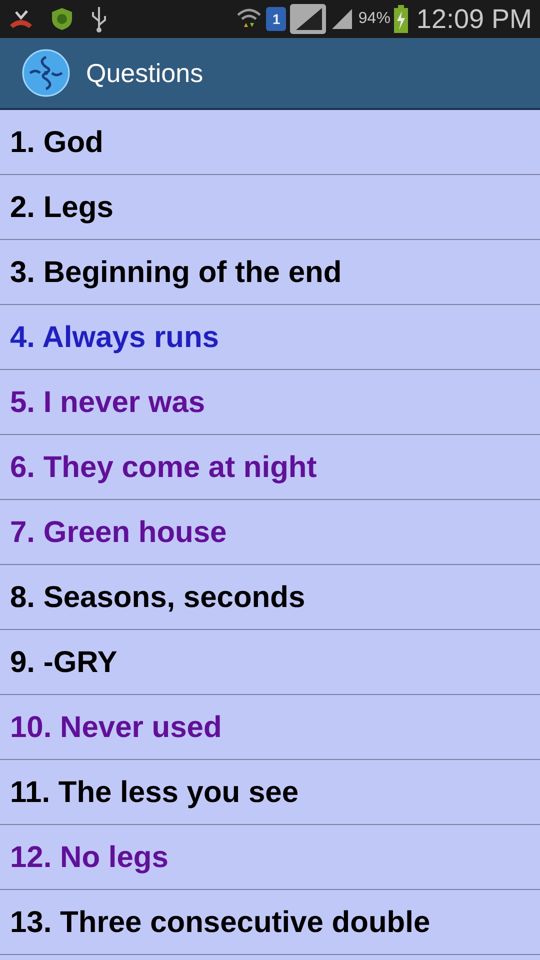  What do you see at coordinates (158, 597) in the screenshot?
I see `question-item: 8. Seasons, seconds` at bounding box center [158, 597].